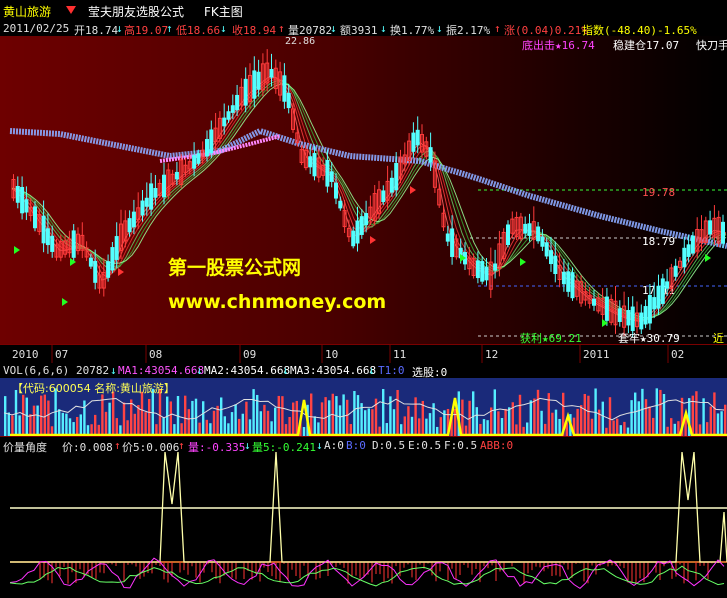 This screenshot has height=598, width=727. I want to click on volume-chart: 【代码:600054 名称:黄山旅游】, so click(363, 407).